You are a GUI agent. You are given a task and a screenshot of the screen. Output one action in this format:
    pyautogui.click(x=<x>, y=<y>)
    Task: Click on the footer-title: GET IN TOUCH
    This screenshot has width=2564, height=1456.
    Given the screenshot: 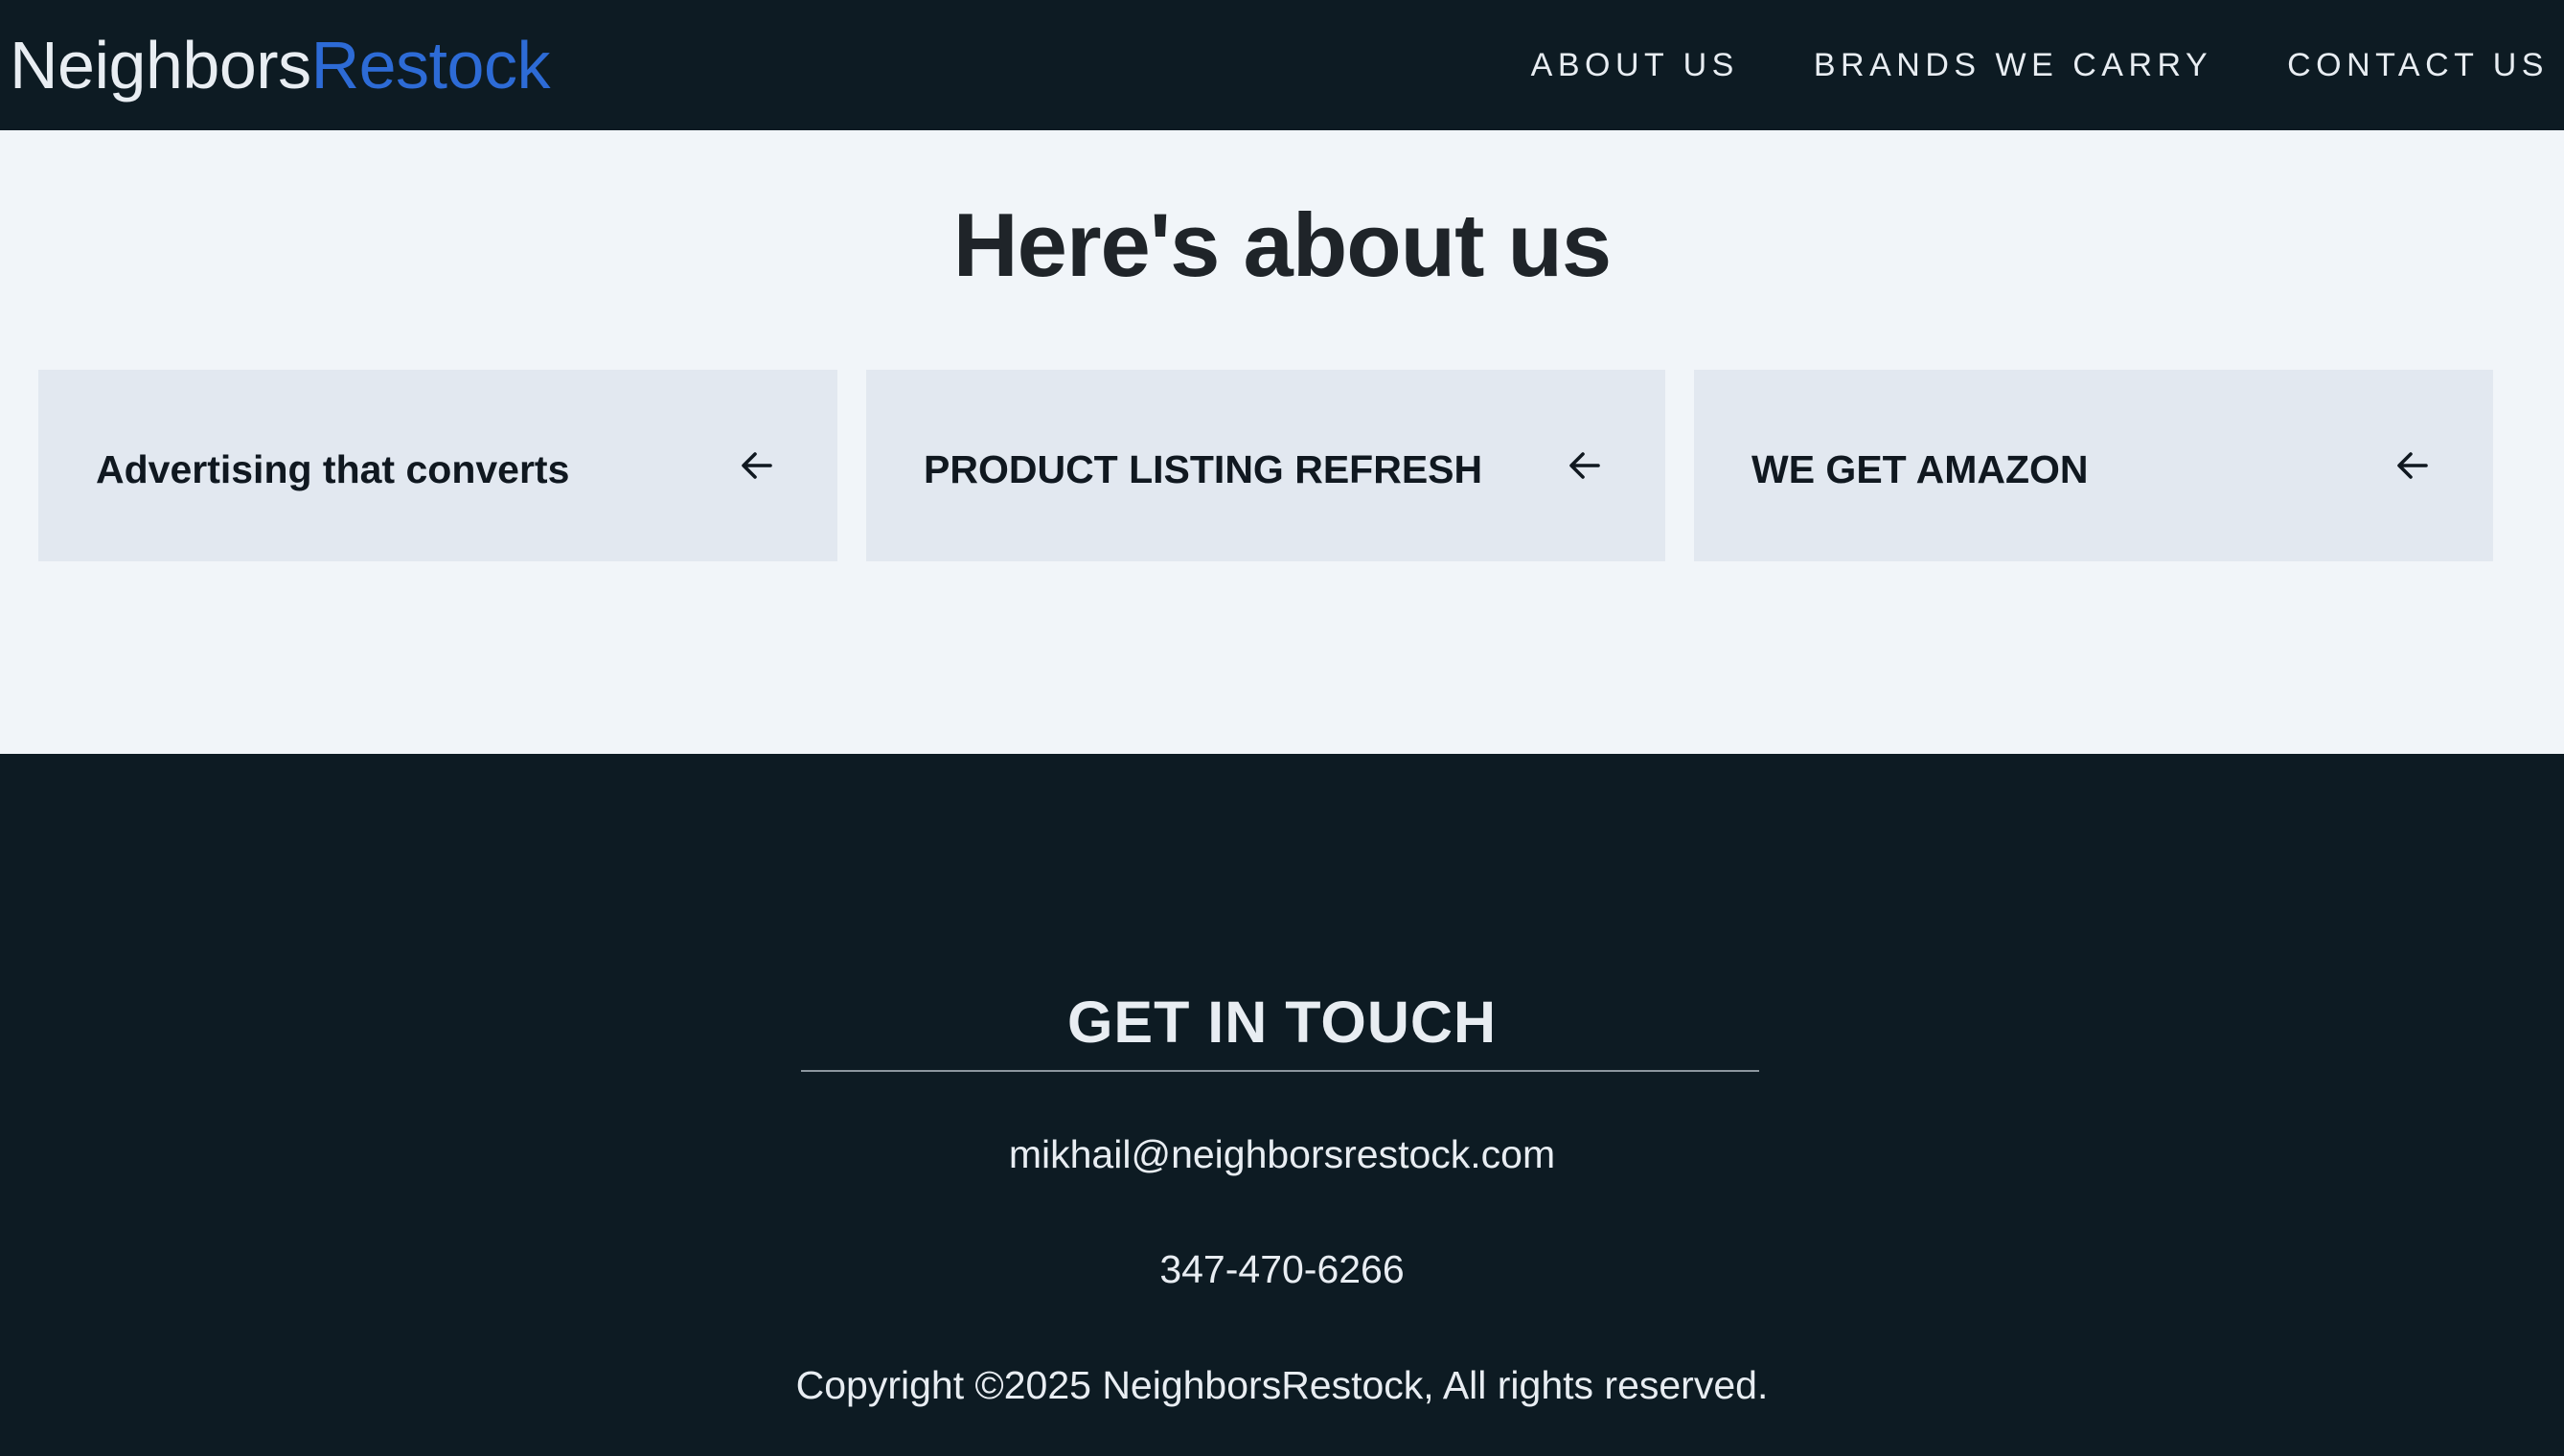 What is the action you would take?
    pyautogui.click(x=1282, y=1023)
    